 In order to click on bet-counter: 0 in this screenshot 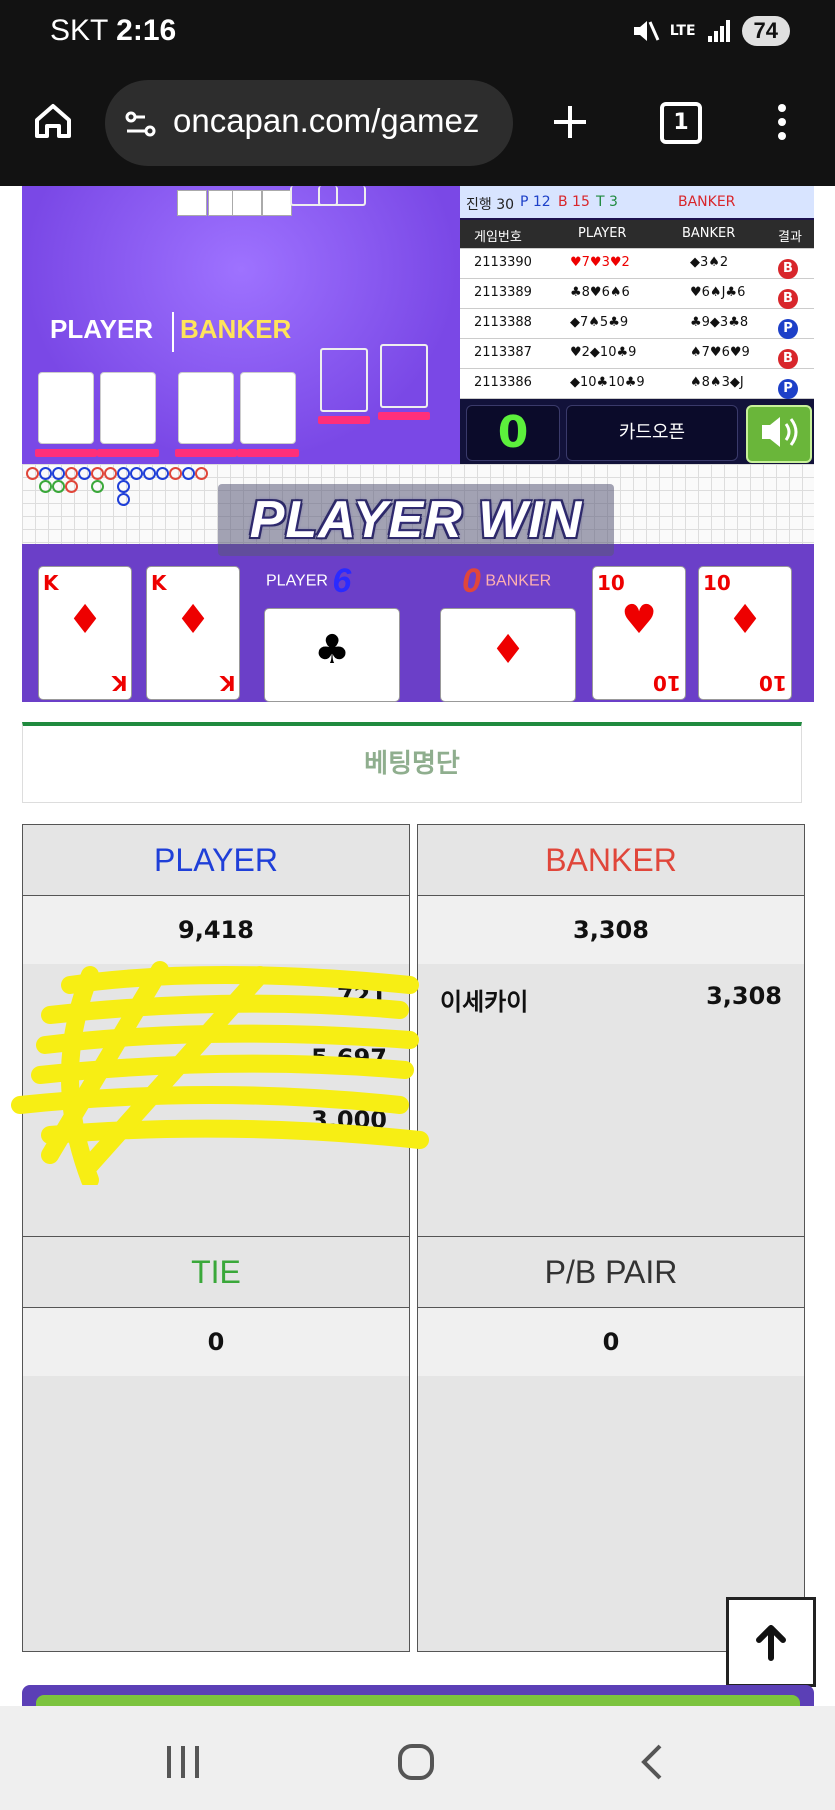, I will do `click(513, 433)`.